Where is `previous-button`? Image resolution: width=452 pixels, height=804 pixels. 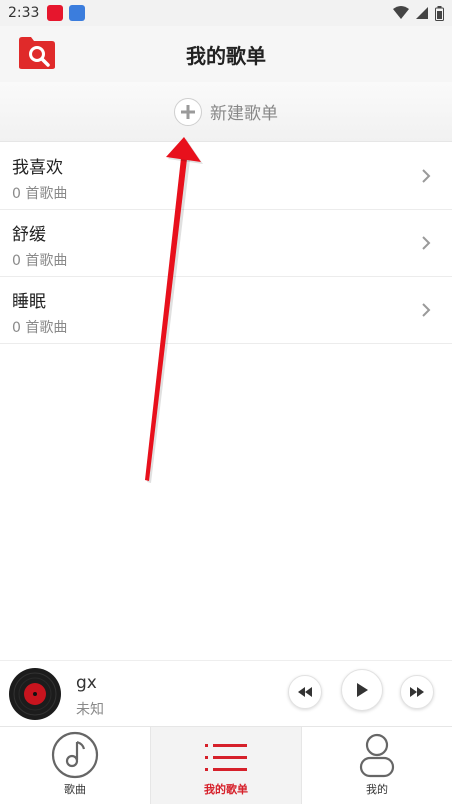 previous-button is located at coordinates (305, 692).